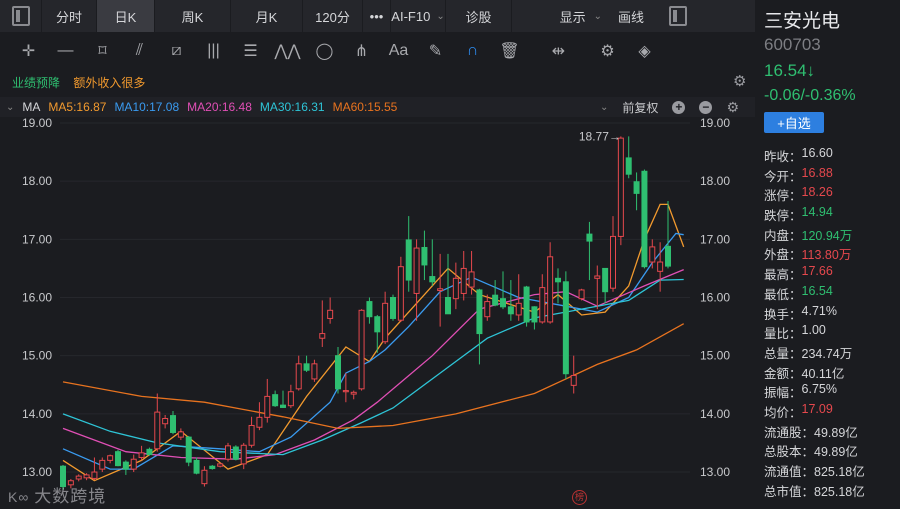 The height and width of the screenshot is (509, 900). Describe the element at coordinates (814, 432) in the screenshot. I see `stat-row: 流通股： 49.89亿` at that location.